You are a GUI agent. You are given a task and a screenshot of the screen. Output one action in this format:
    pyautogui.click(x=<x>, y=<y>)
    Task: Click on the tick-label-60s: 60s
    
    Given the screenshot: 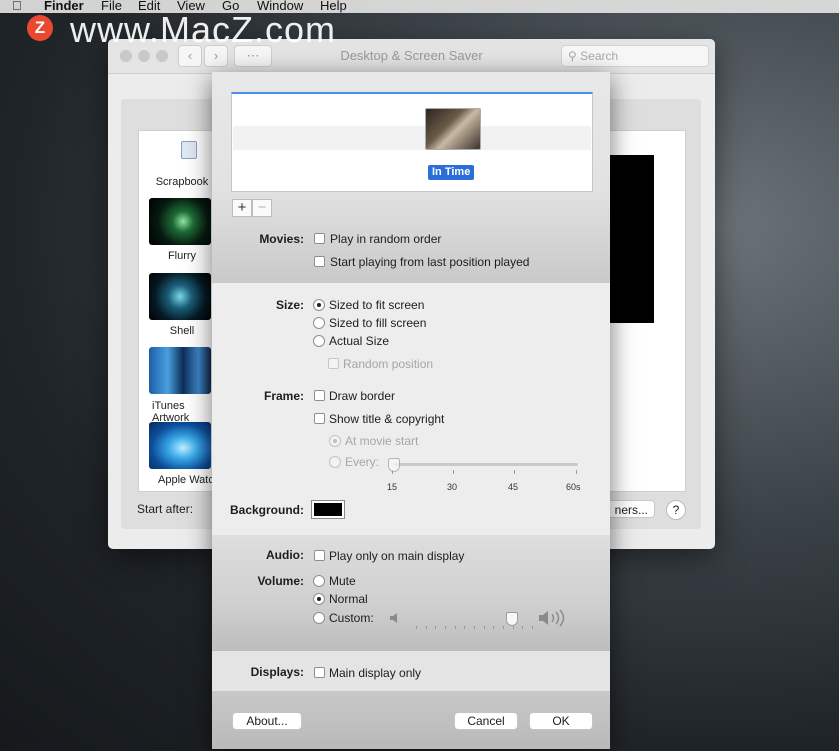 What is the action you would take?
    pyautogui.click(x=573, y=487)
    